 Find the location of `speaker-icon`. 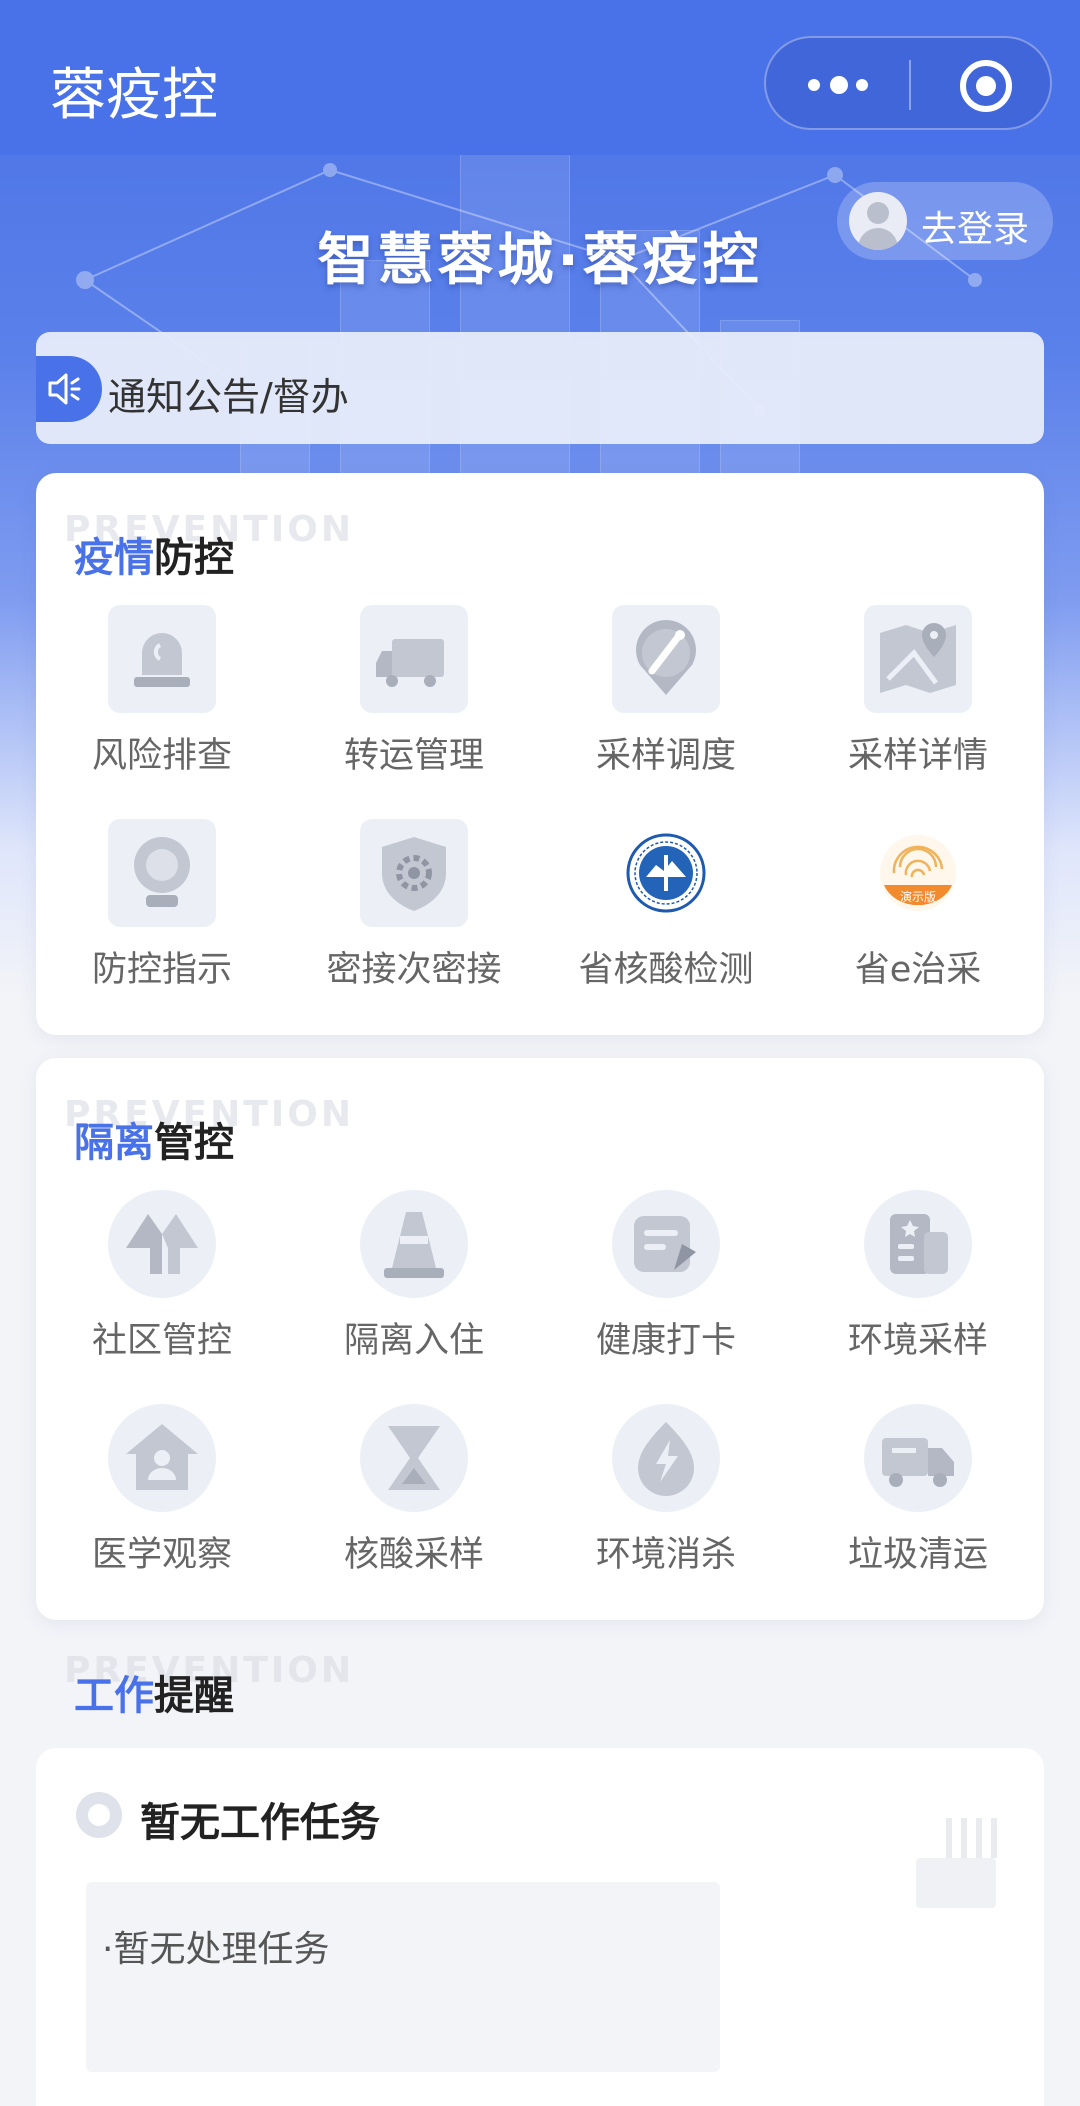

speaker-icon is located at coordinates (69, 389).